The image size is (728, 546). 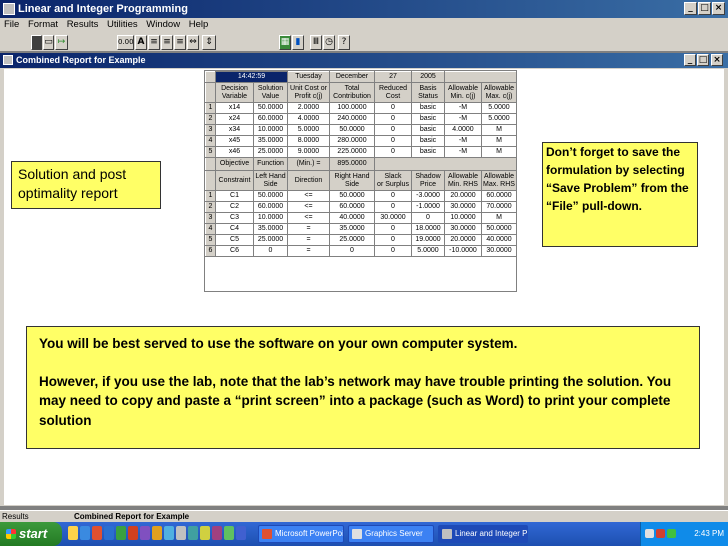 I want to click on constraint-cell: C1, so click(x=234, y=196).